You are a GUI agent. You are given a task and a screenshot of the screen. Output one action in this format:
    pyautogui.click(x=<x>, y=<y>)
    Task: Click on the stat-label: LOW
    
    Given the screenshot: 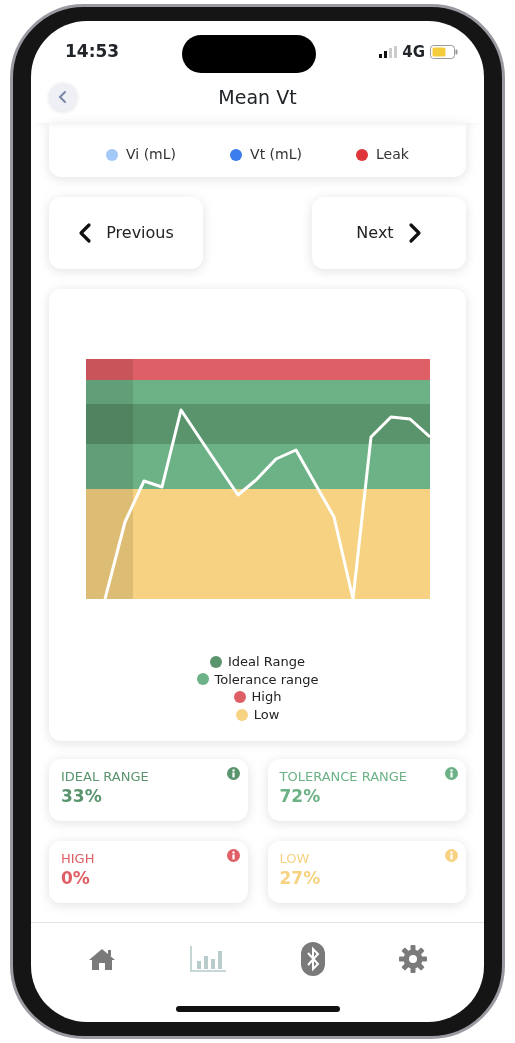 What is the action you would take?
    pyautogui.click(x=294, y=859)
    